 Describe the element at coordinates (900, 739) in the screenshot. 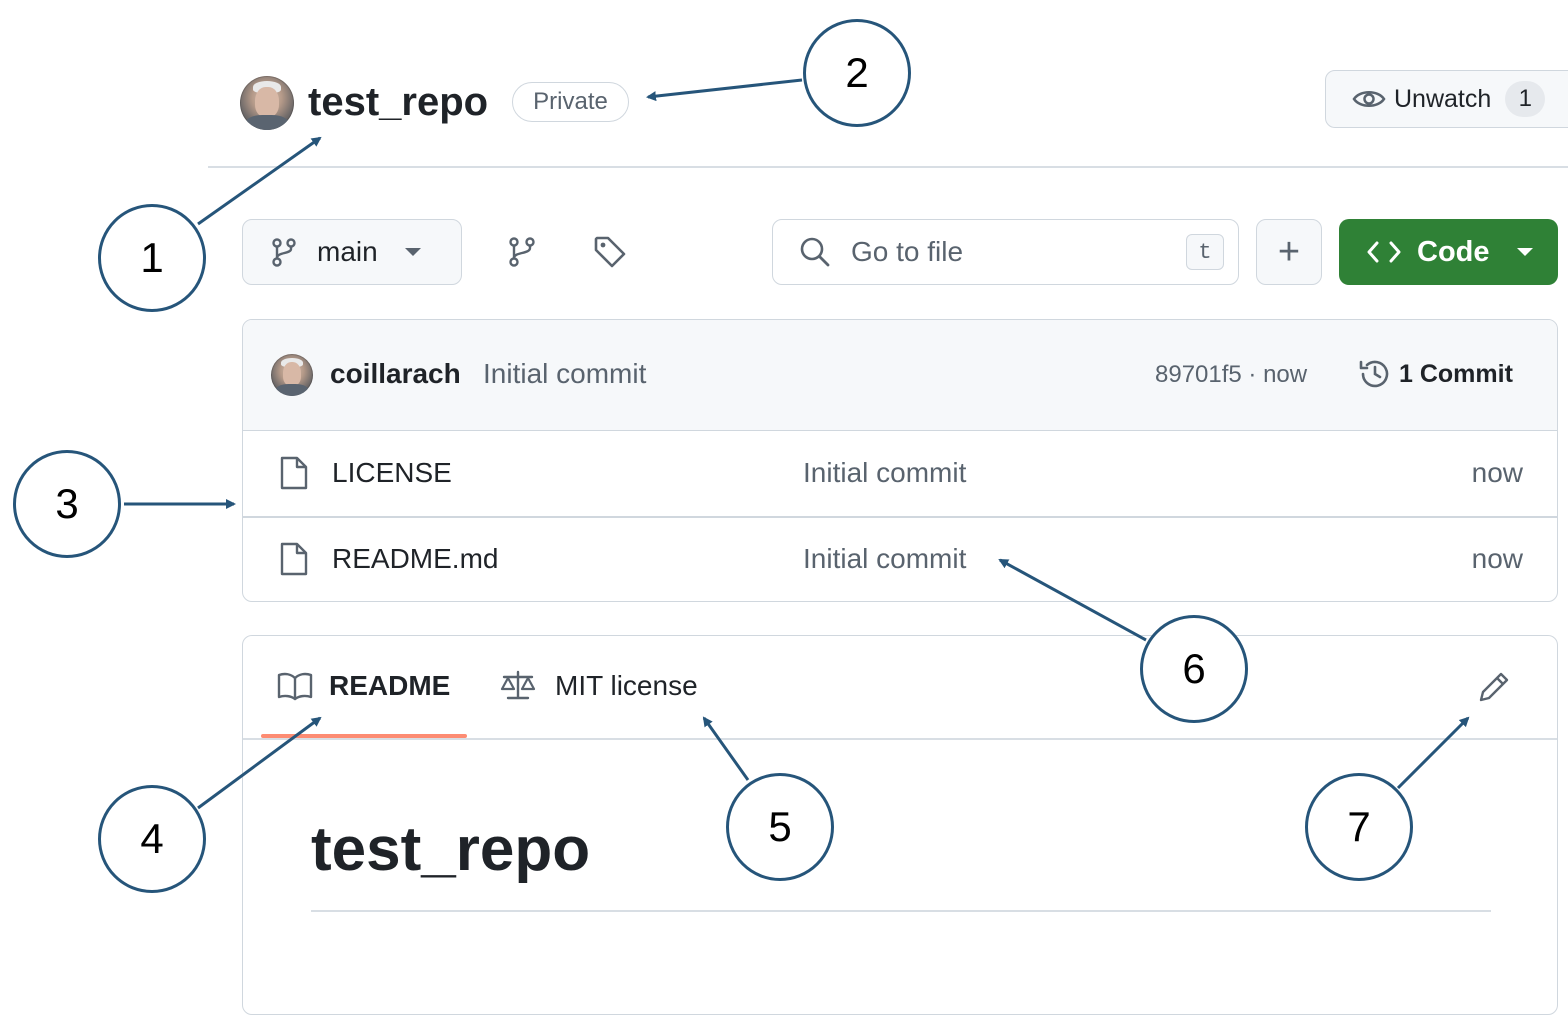

I see `readme-tabs-divider` at that location.